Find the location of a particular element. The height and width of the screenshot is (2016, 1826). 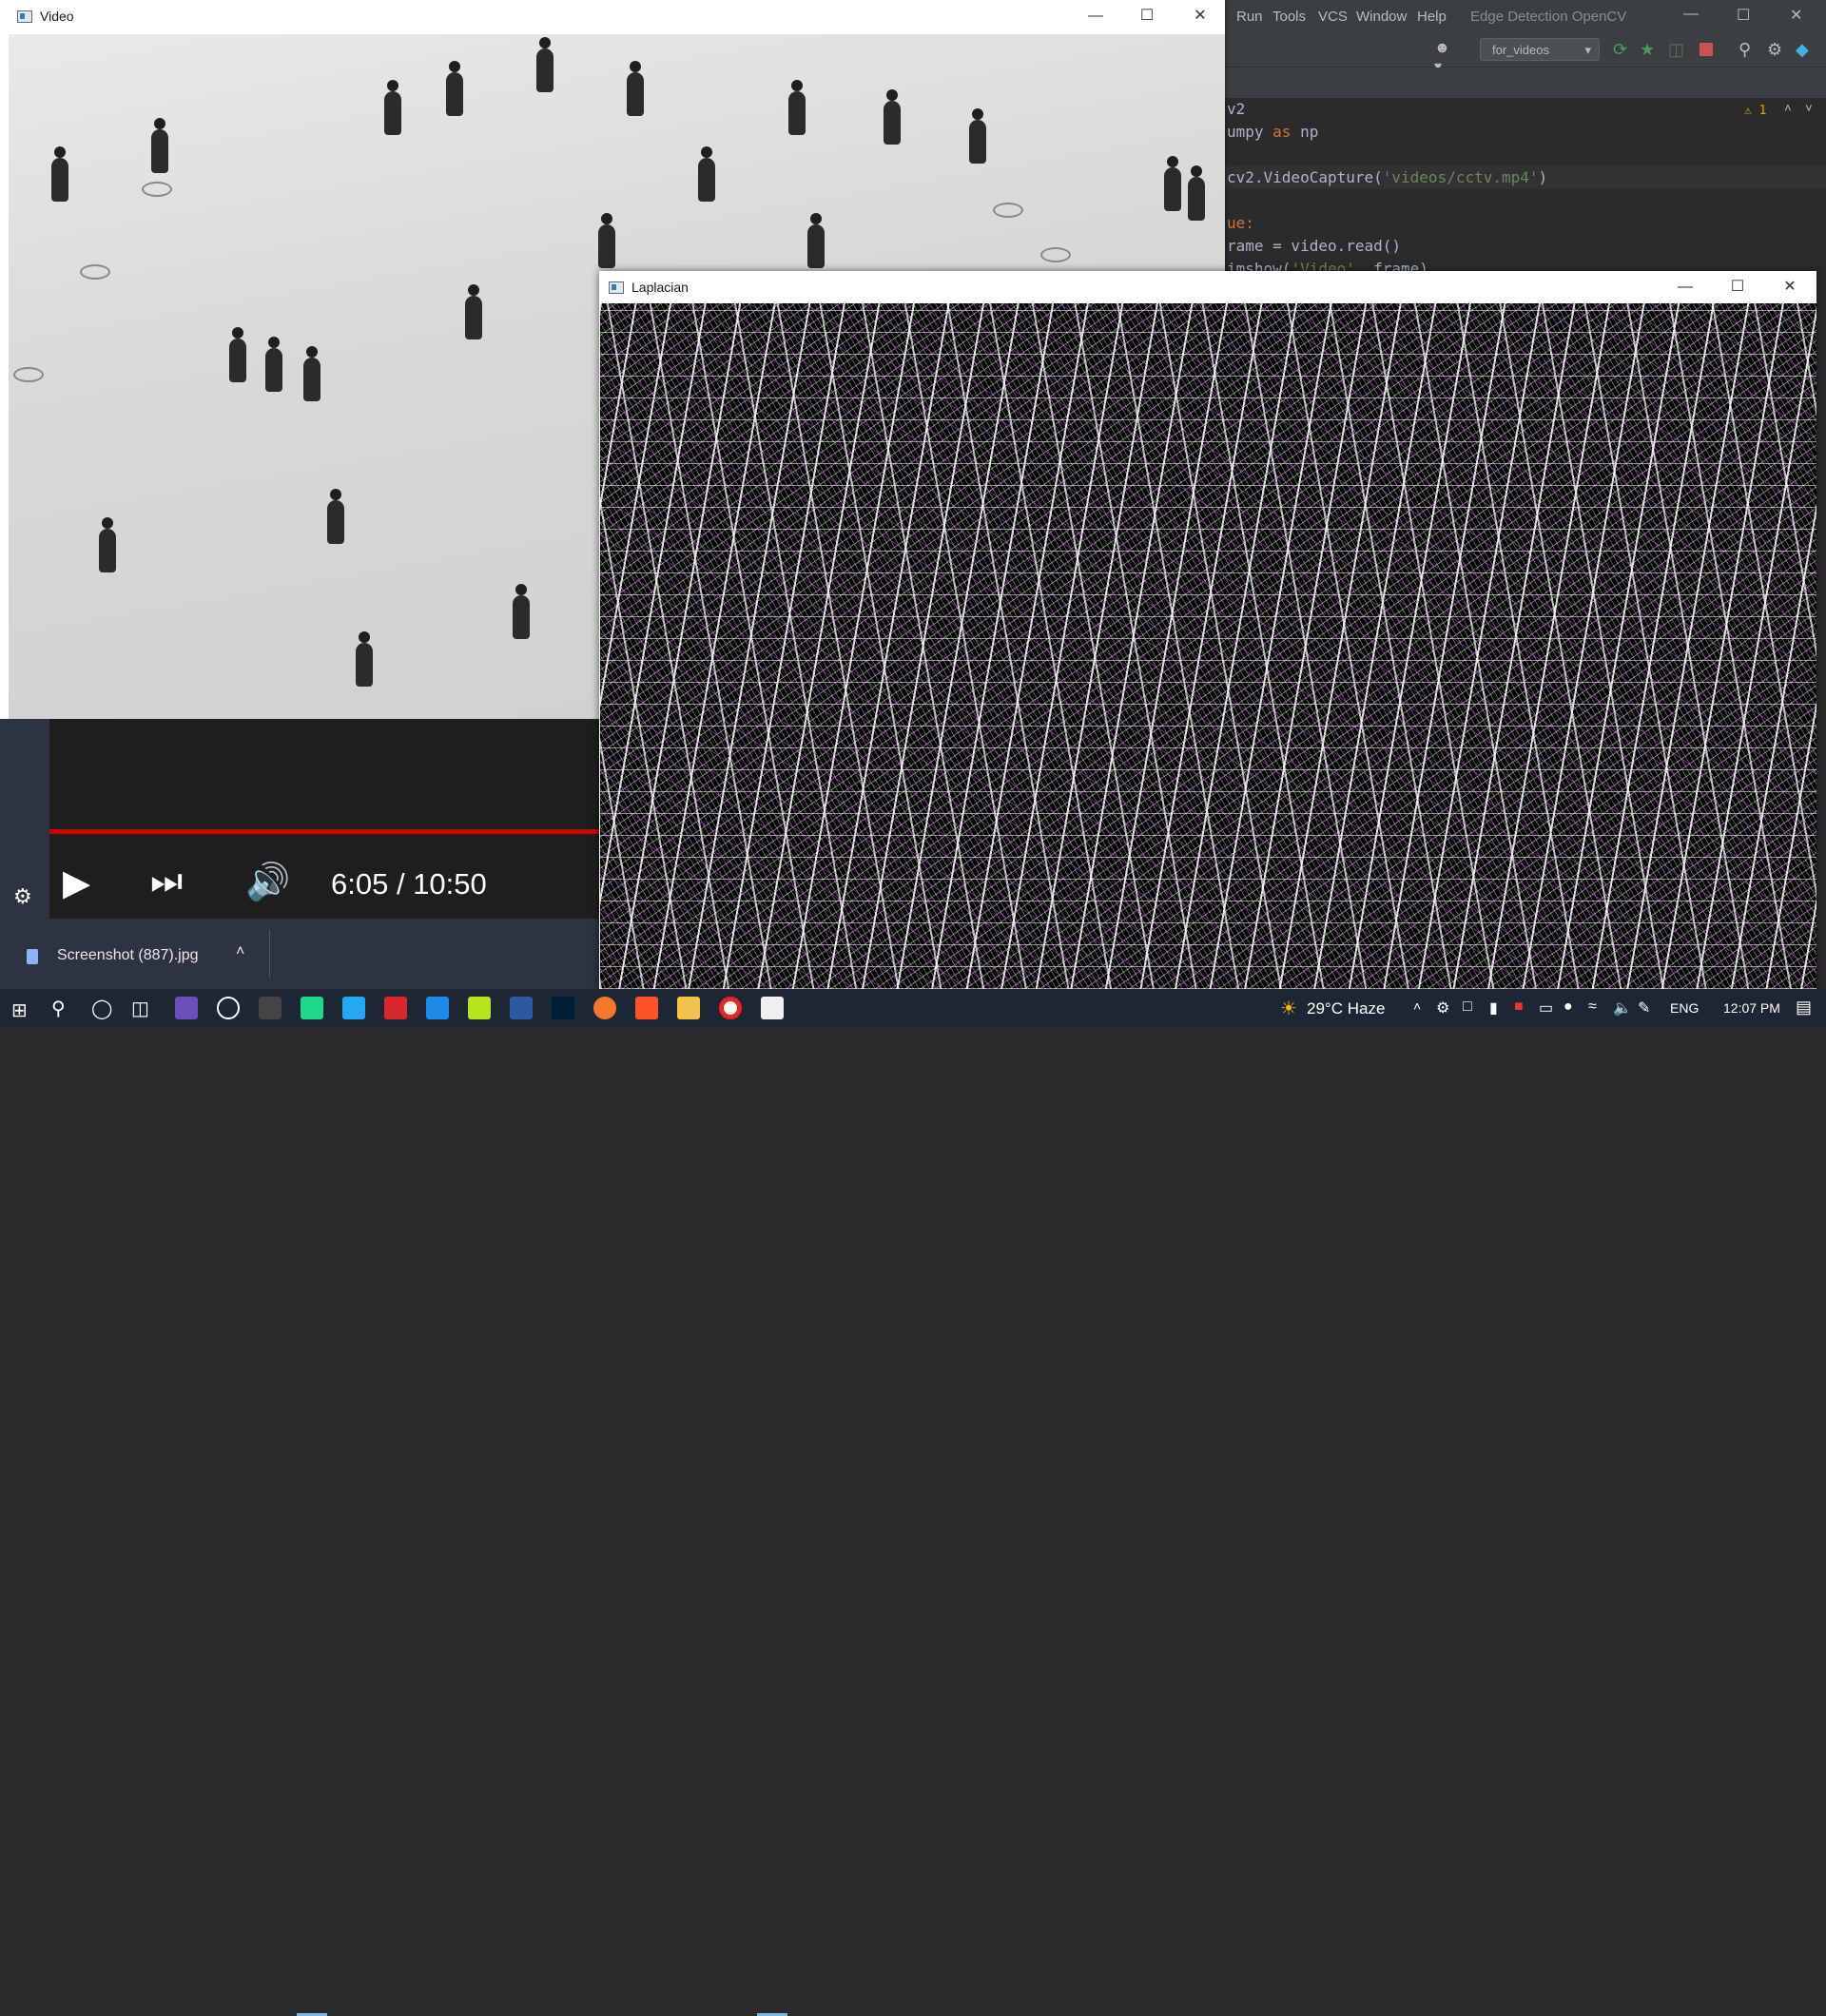

chevron-down-icon: ˅ is located at coordinates (1809, 109).